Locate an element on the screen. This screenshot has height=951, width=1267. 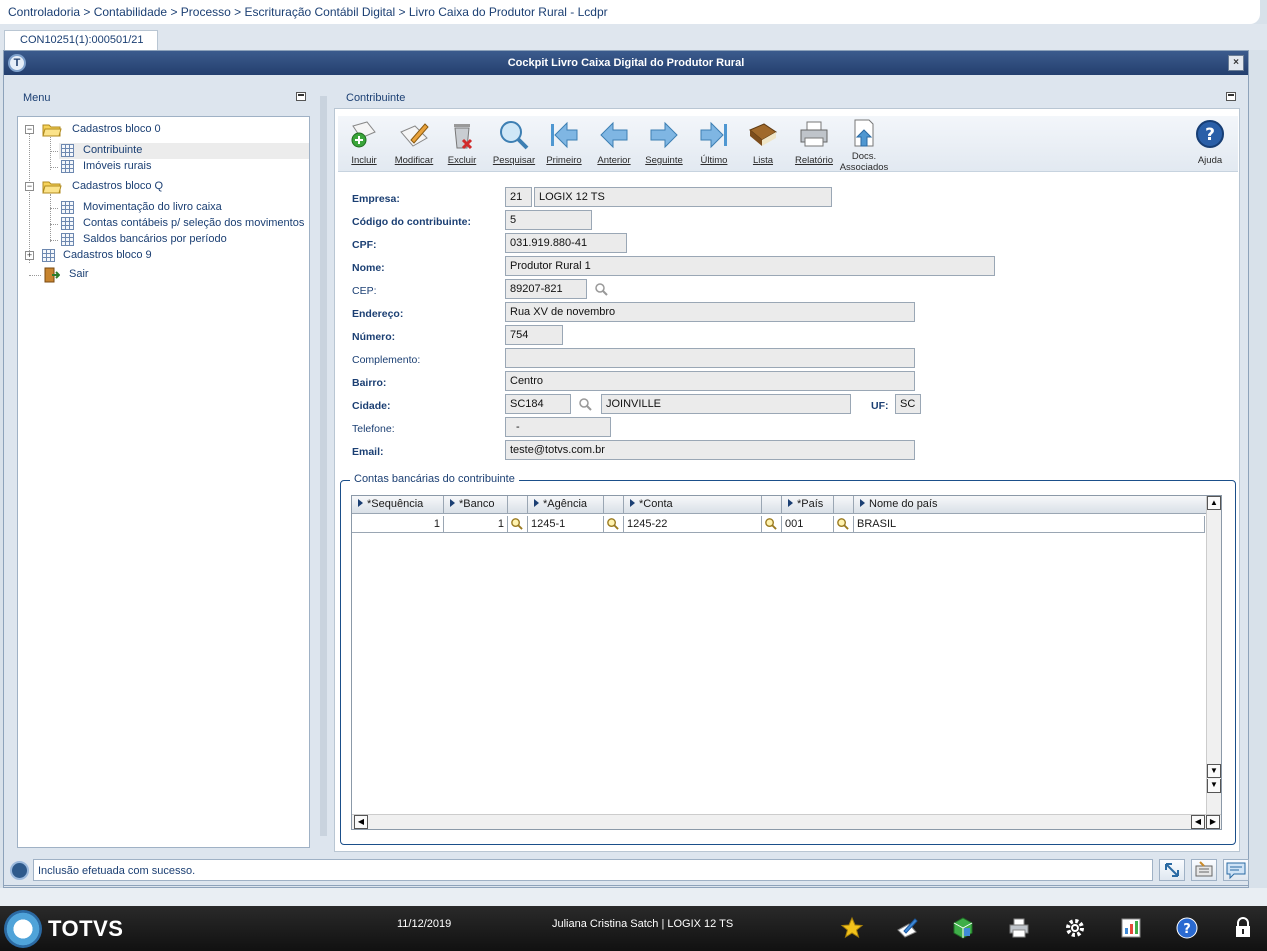
minimize-menu-button is located at coordinates (301, 96).